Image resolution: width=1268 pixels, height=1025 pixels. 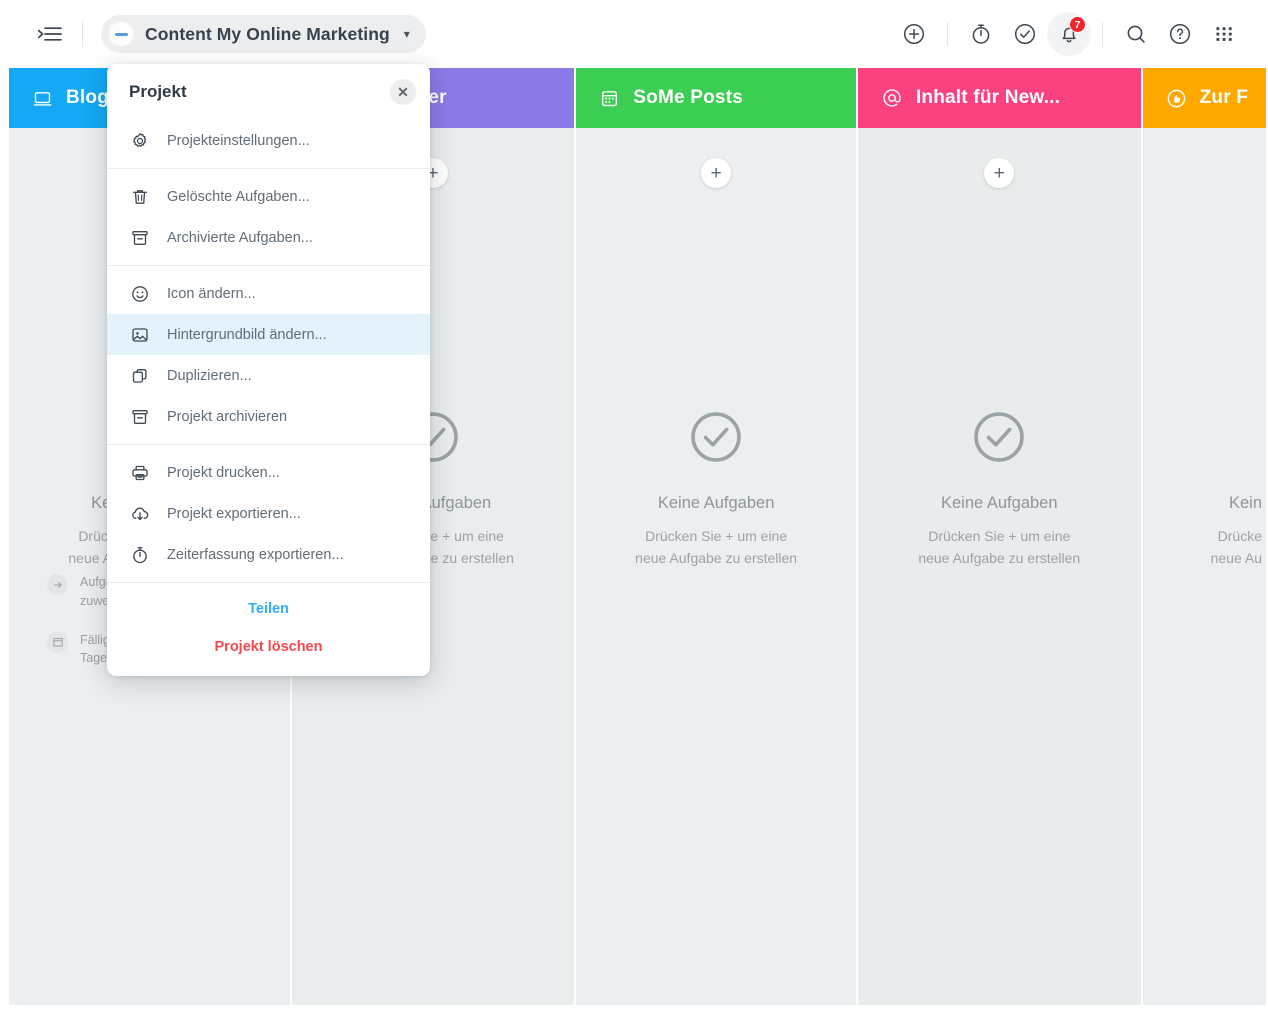 What do you see at coordinates (140, 335) in the screenshot?
I see `image-icon` at bounding box center [140, 335].